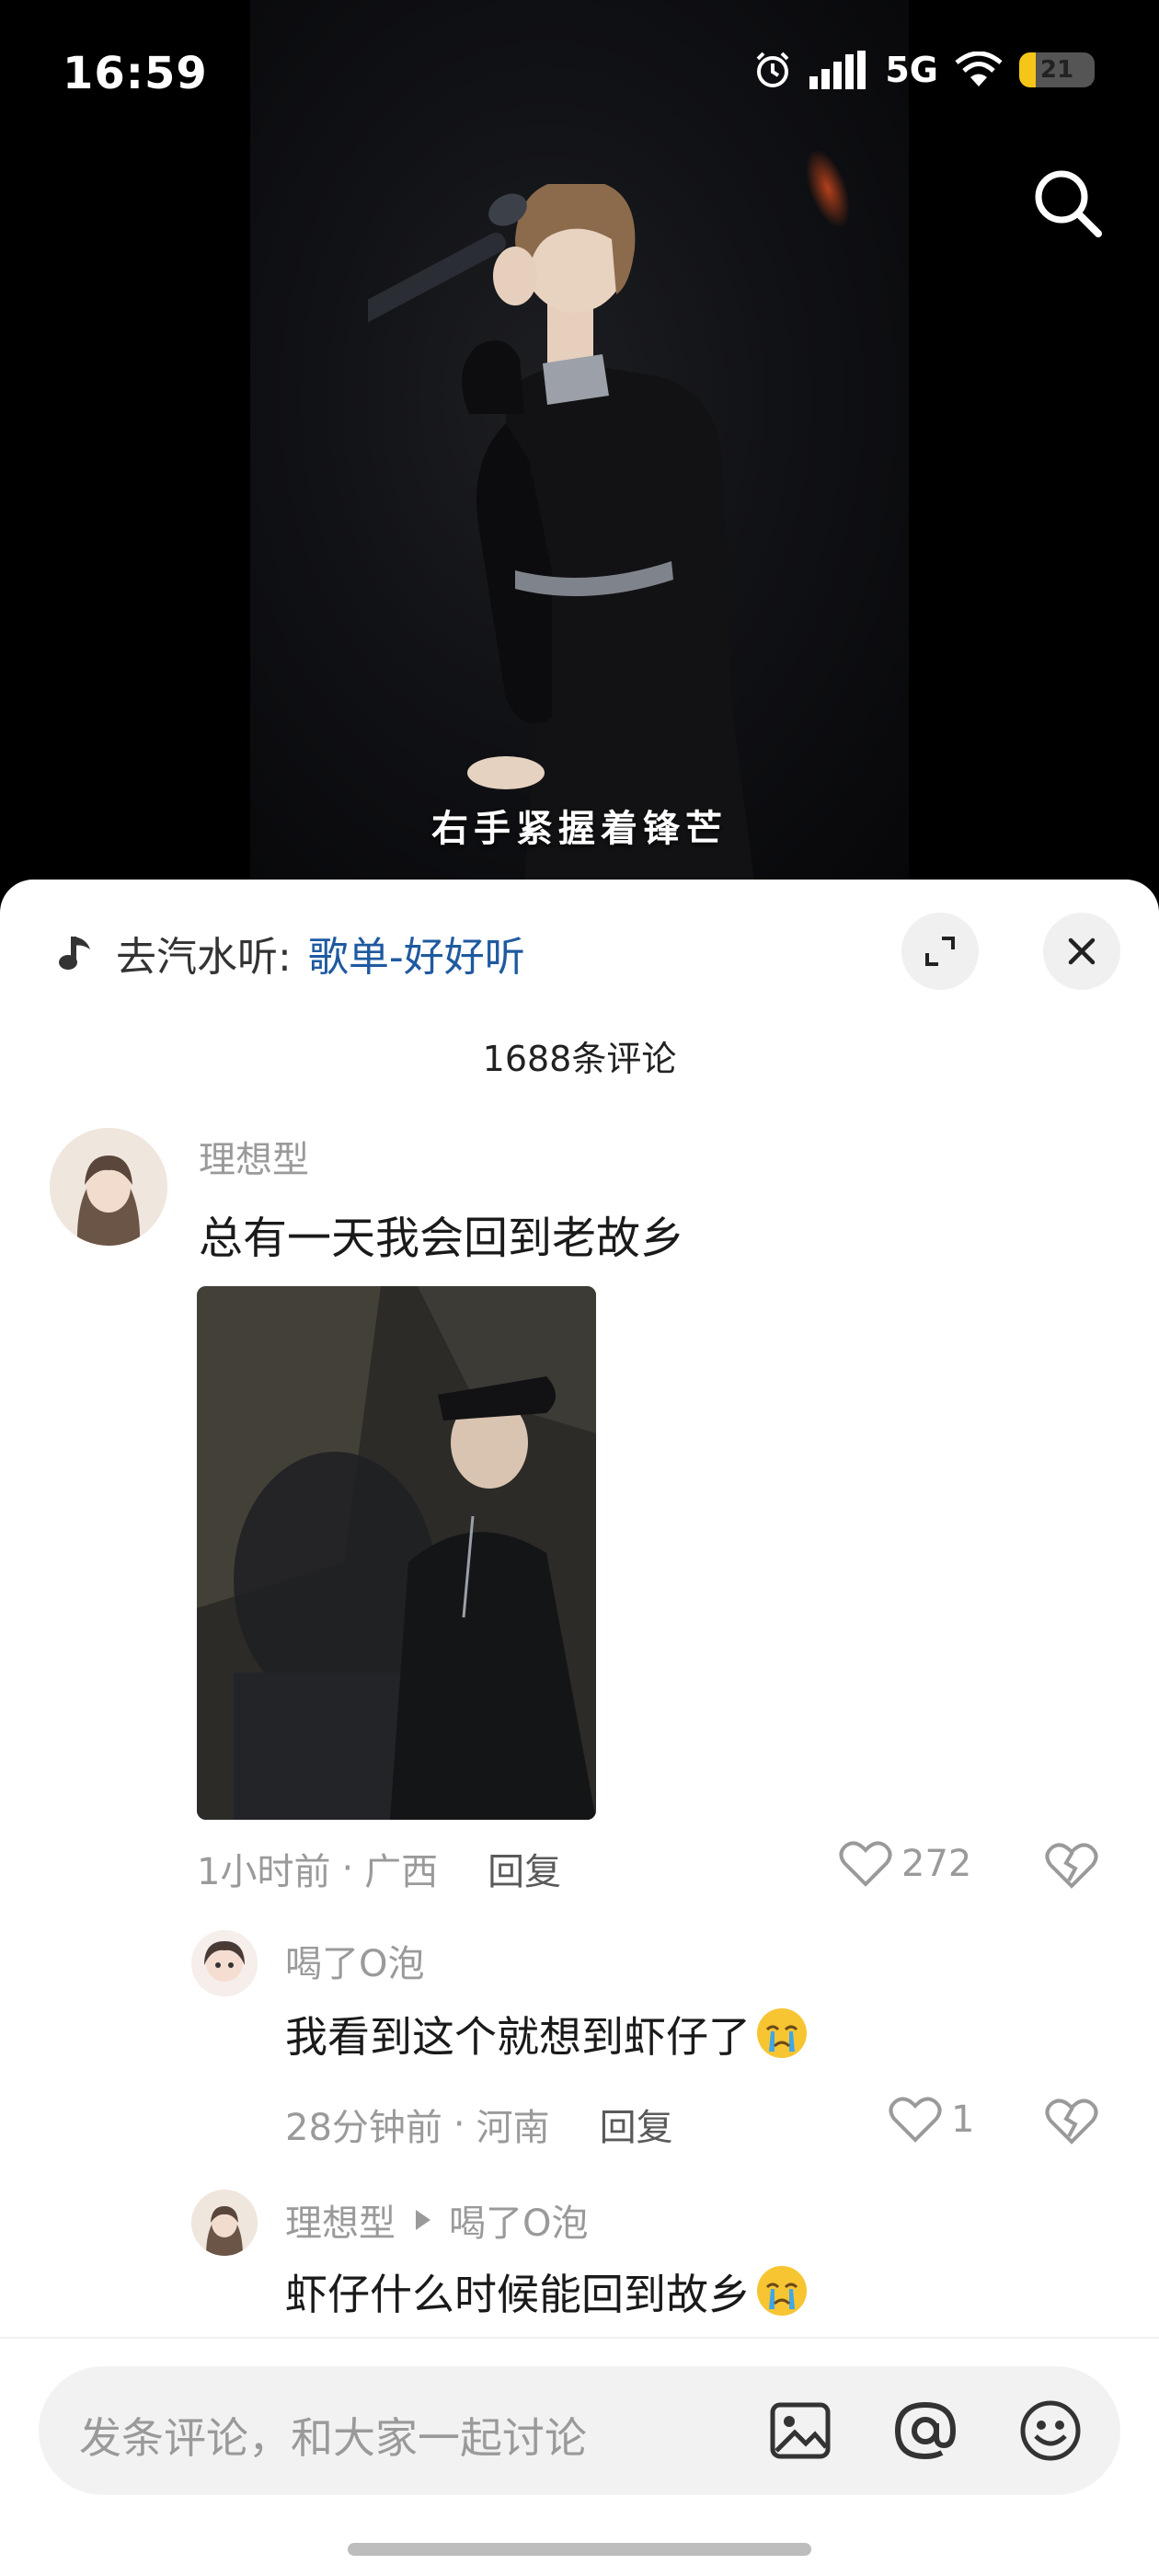  Describe the element at coordinates (579, 829) in the screenshot. I see `video-subtitle: 右手紧握着锋芒` at that location.